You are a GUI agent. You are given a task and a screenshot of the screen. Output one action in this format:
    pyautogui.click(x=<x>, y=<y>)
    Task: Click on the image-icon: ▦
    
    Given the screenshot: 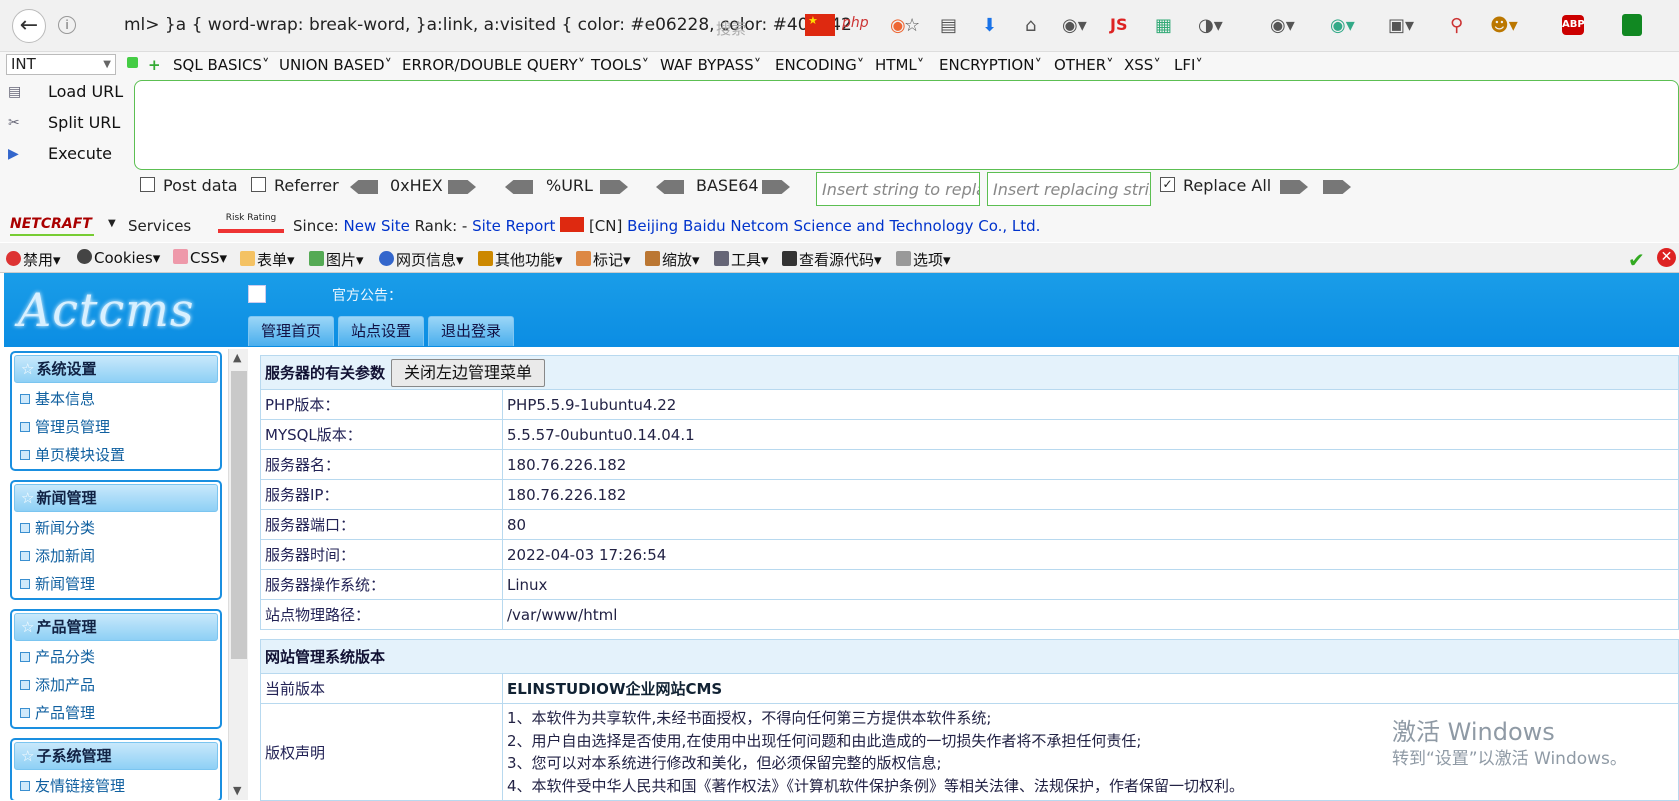 What is the action you would take?
    pyautogui.click(x=1163, y=25)
    